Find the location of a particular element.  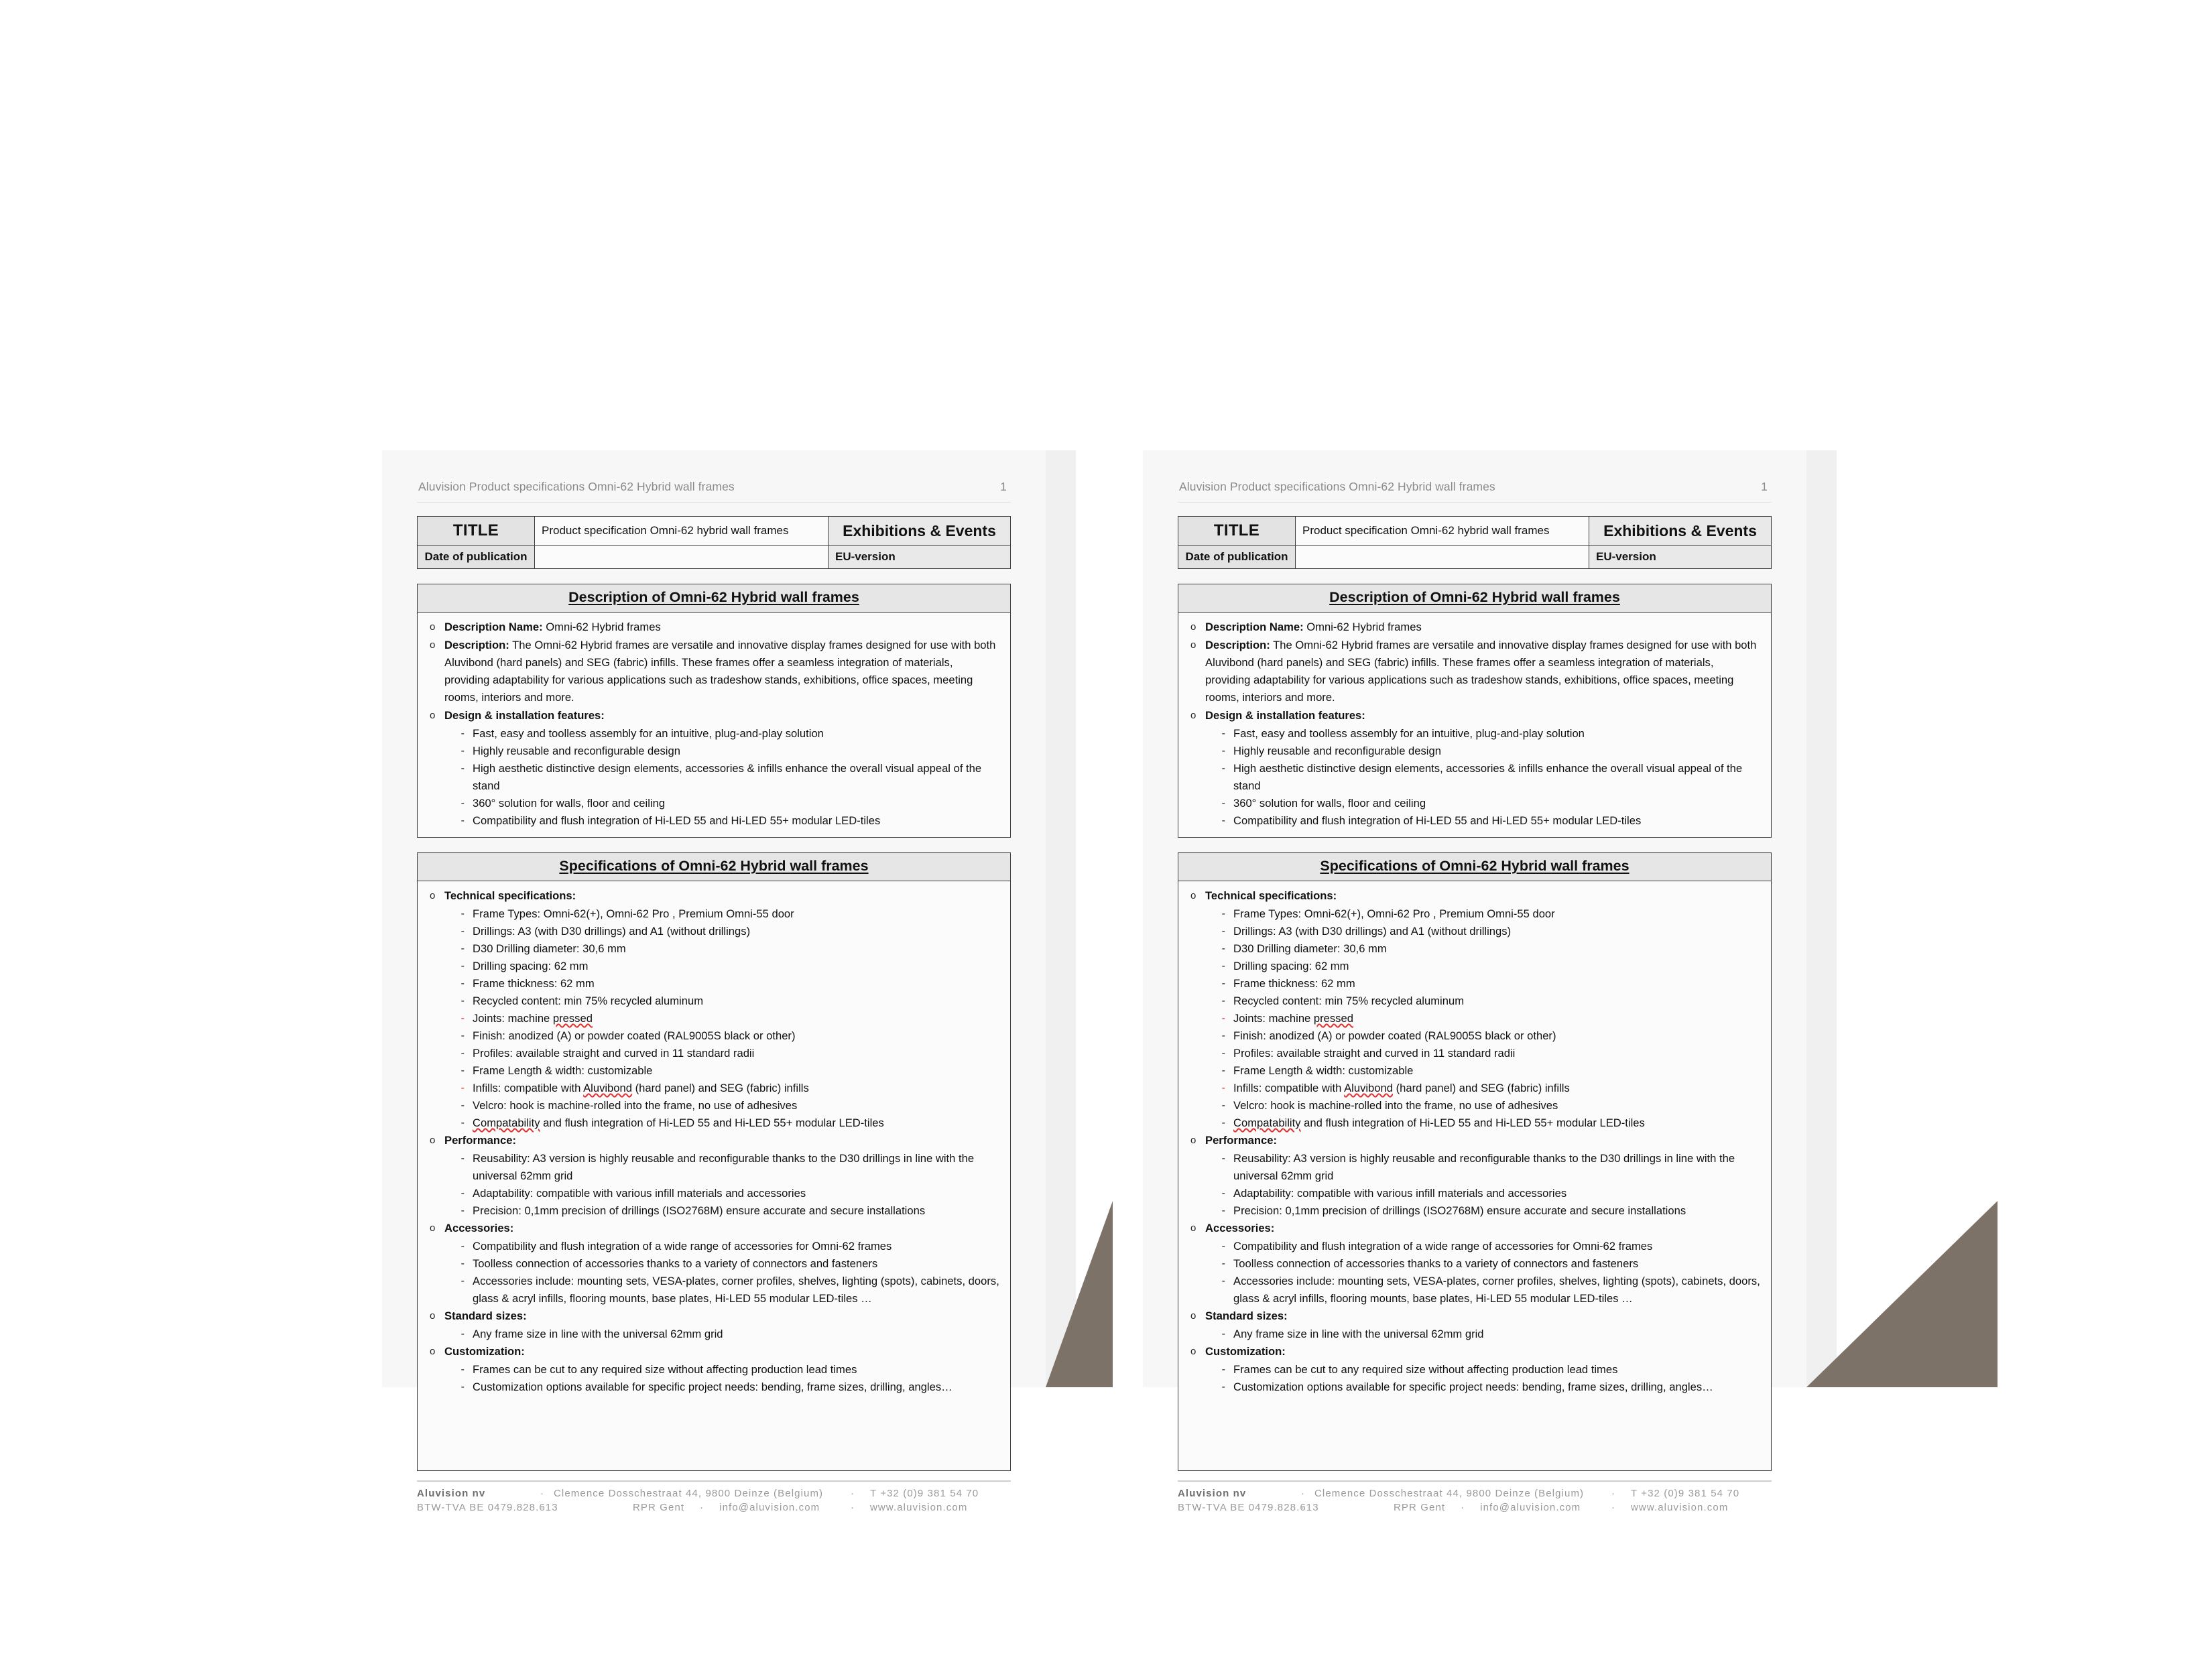

list-item: - Joints: machine pressed is located at coordinates (714, 1018).